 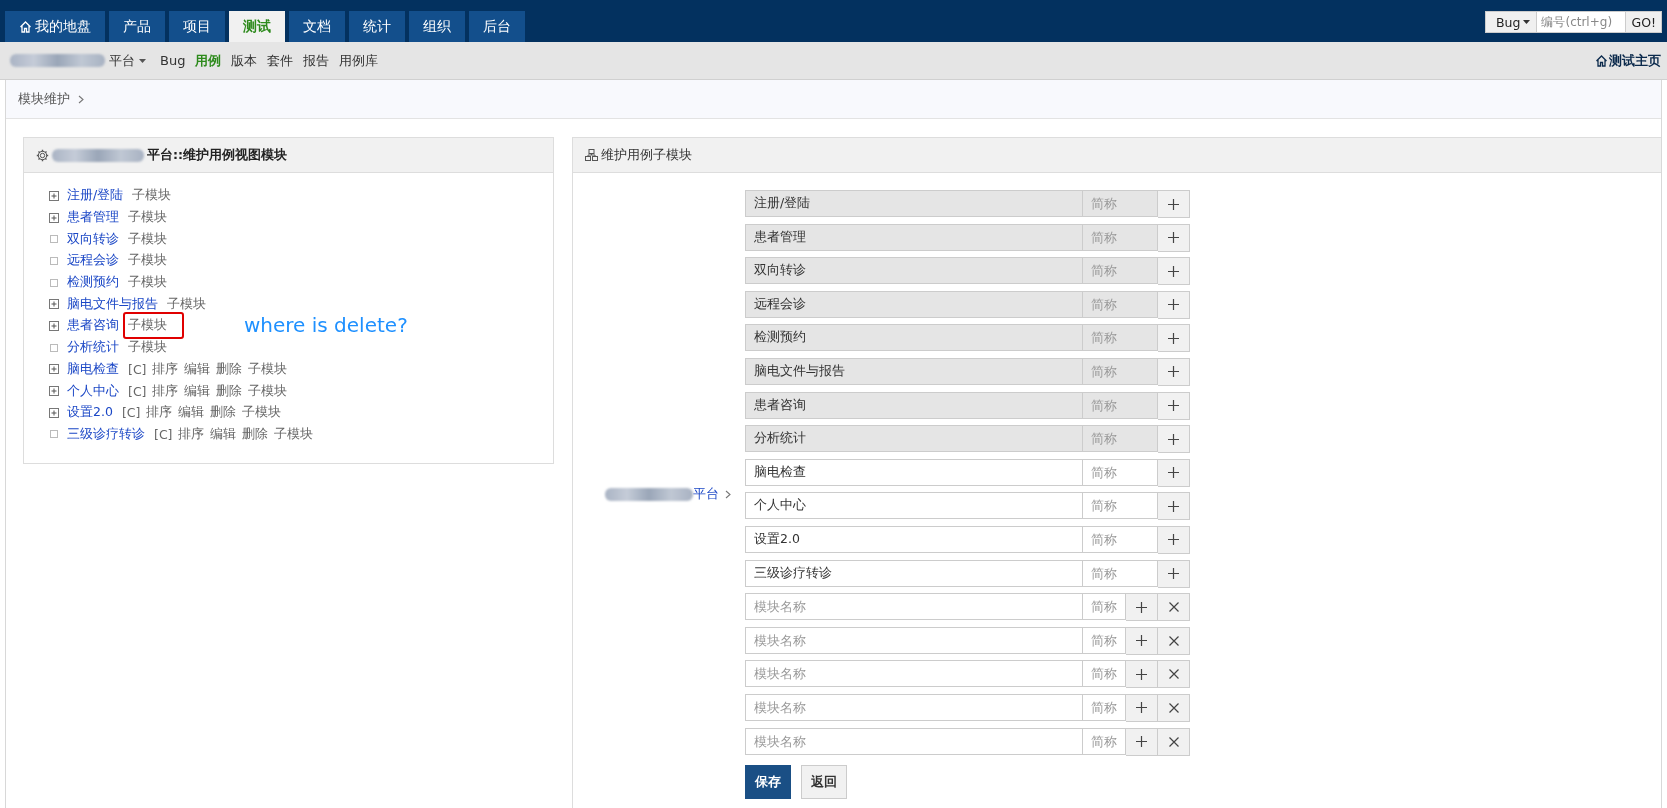 What do you see at coordinates (914, 237) in the screenshot?
I see `module-name-field: 患者管理` at bounding box center [914, 237].